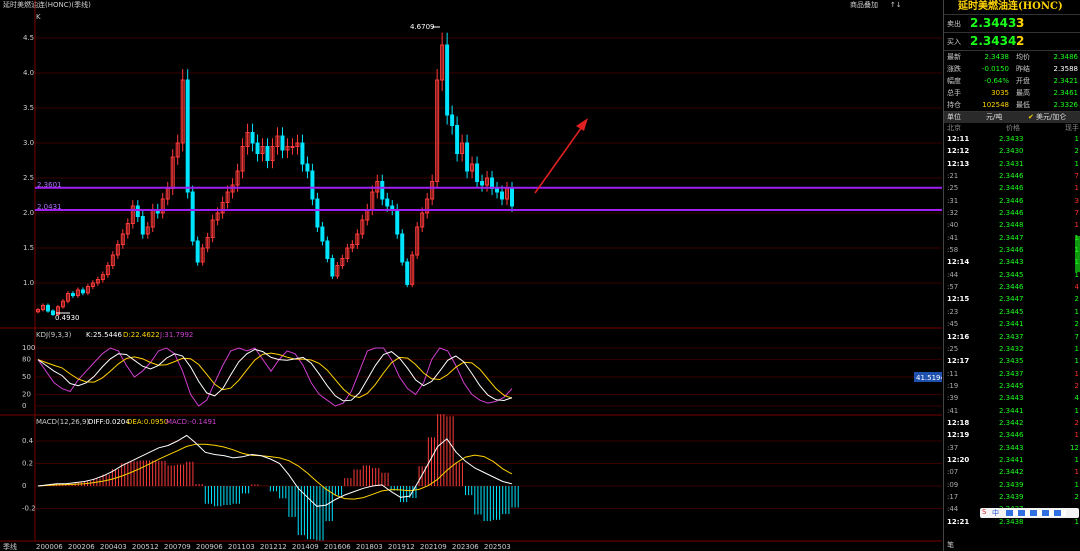  What do you see at coordinates (1011, 410) in the screenshot?
I see `tick-price: 2.3441` at bounding box center [1011, 410].